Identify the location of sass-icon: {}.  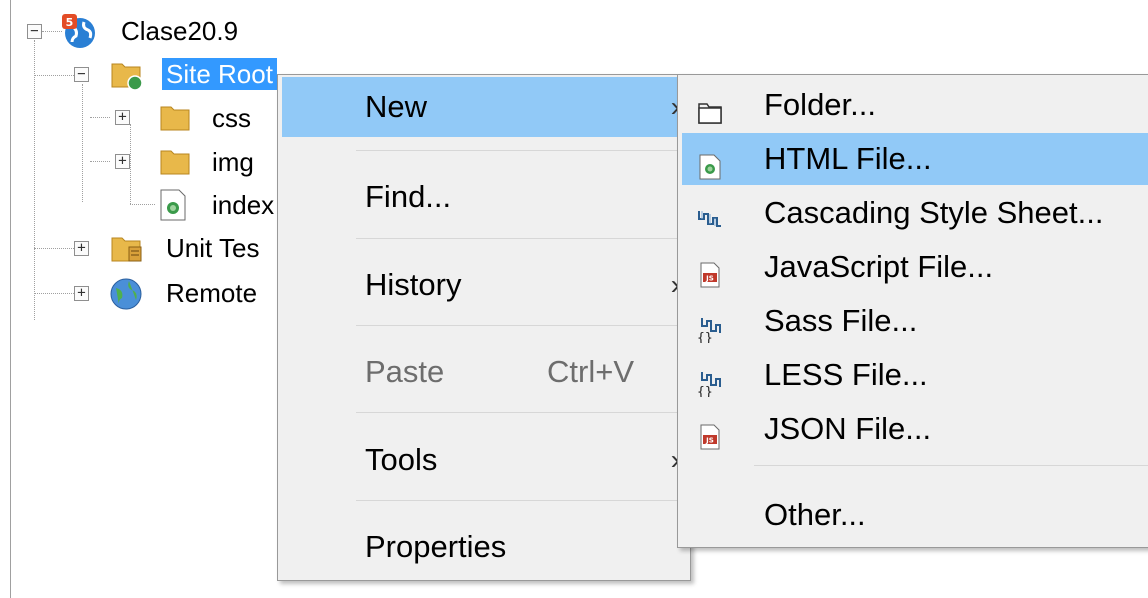
(710, 326).